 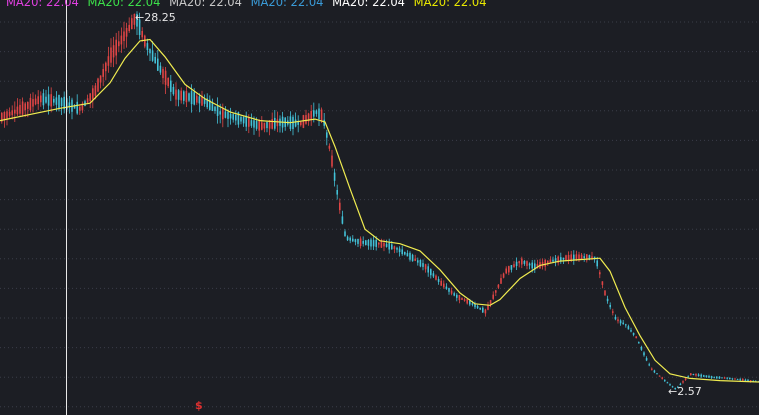 What do you see at coordinates (368, 4) in the screenshot?
I see `legend-ma20-white: MA20: 22.04` at bounding box center [368, 4].